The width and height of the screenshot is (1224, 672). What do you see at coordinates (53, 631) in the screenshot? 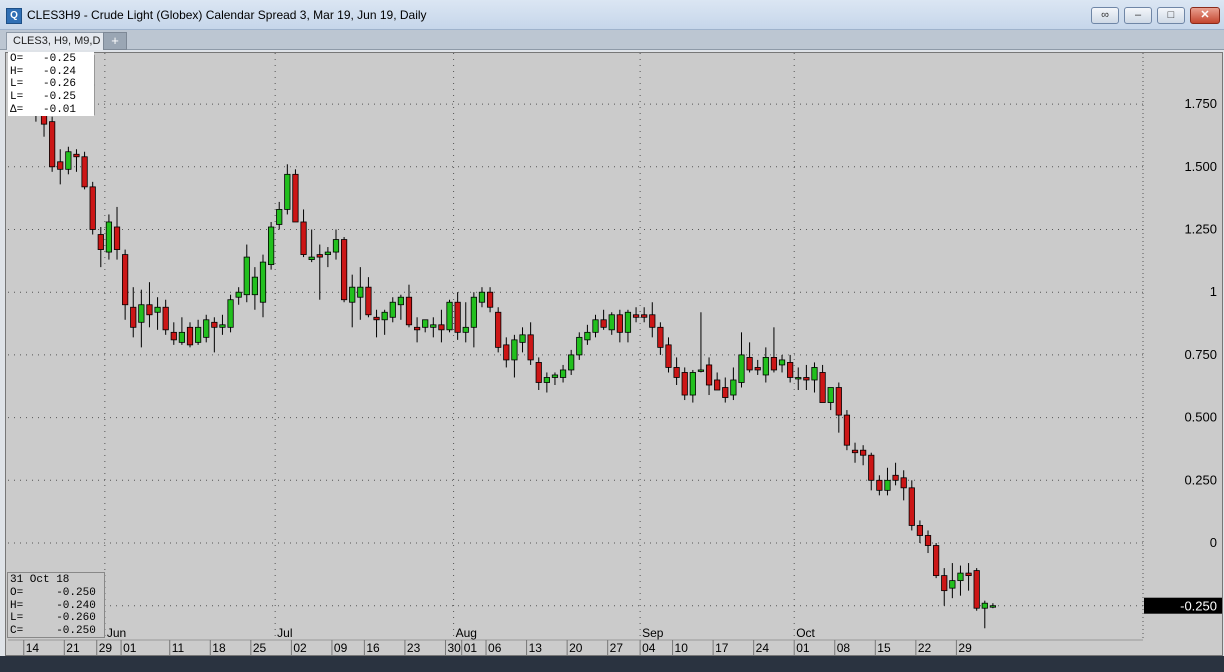
I see `bar-info-close: C= -0.250` at bounding box center [53, 631].